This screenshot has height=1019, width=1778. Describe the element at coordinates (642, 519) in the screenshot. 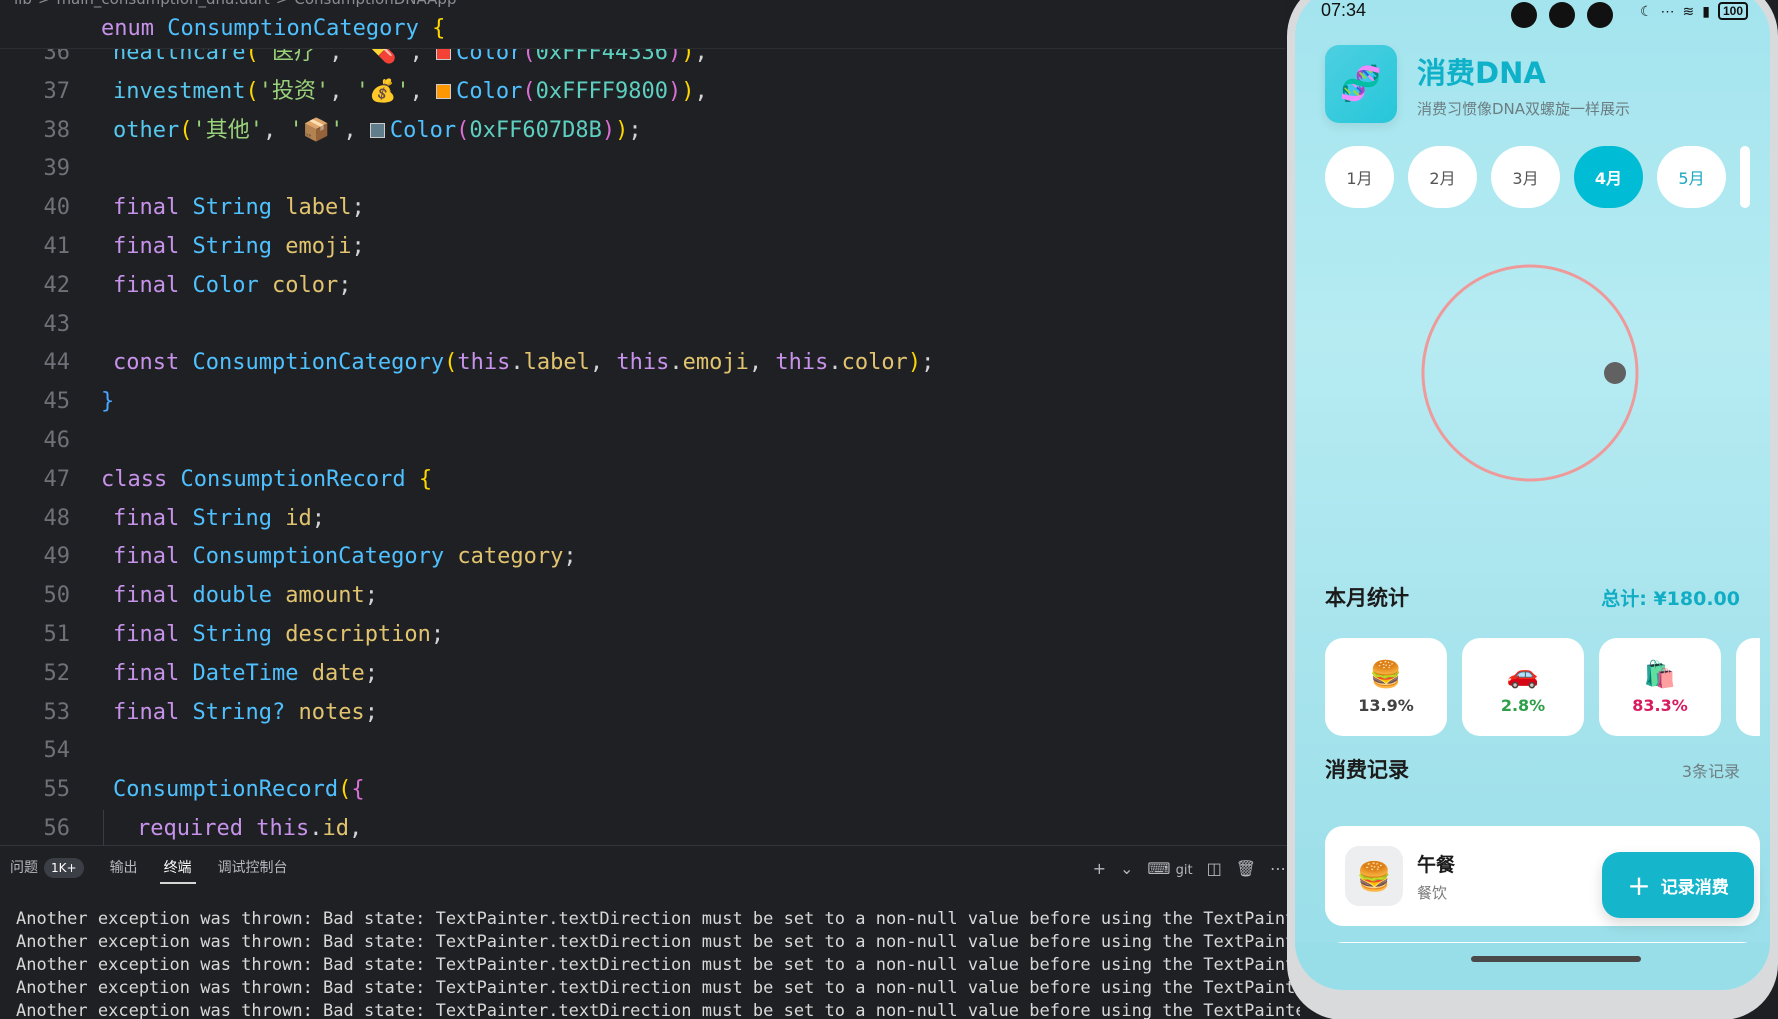

I see `code-line: 48 final String id;` at that location.